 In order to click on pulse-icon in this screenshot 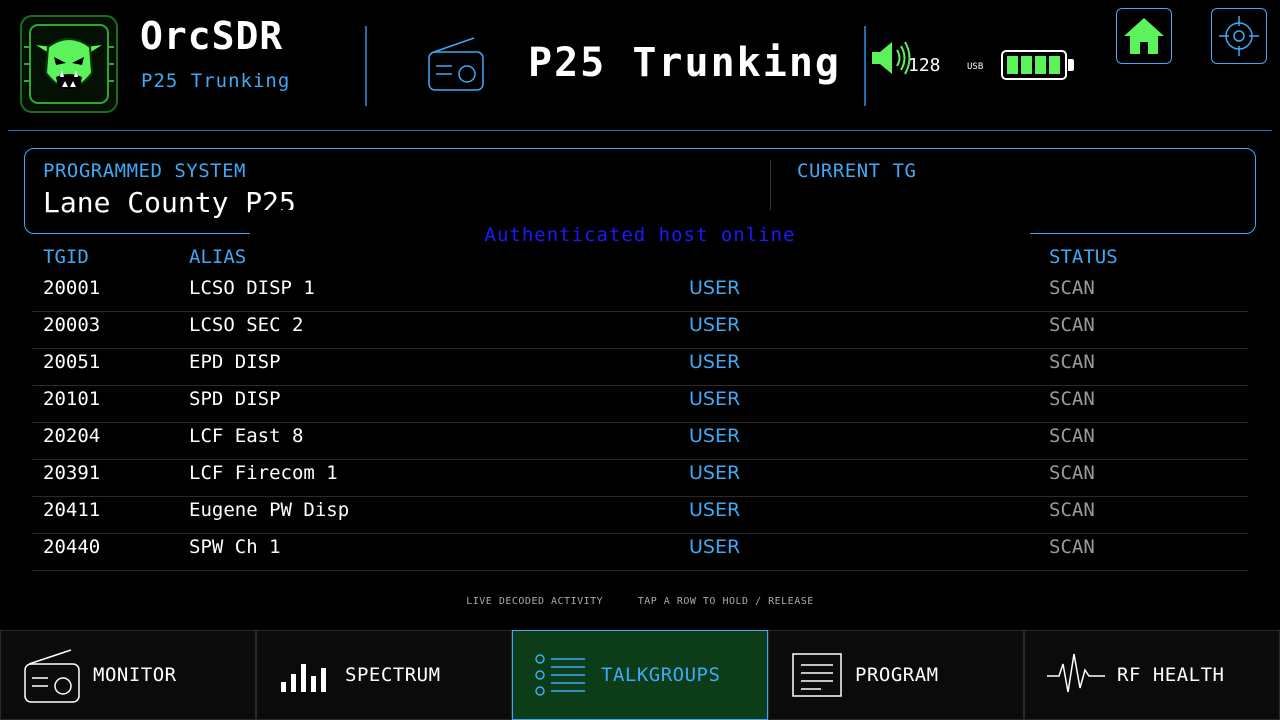, I will do `click(1076, 673)`.